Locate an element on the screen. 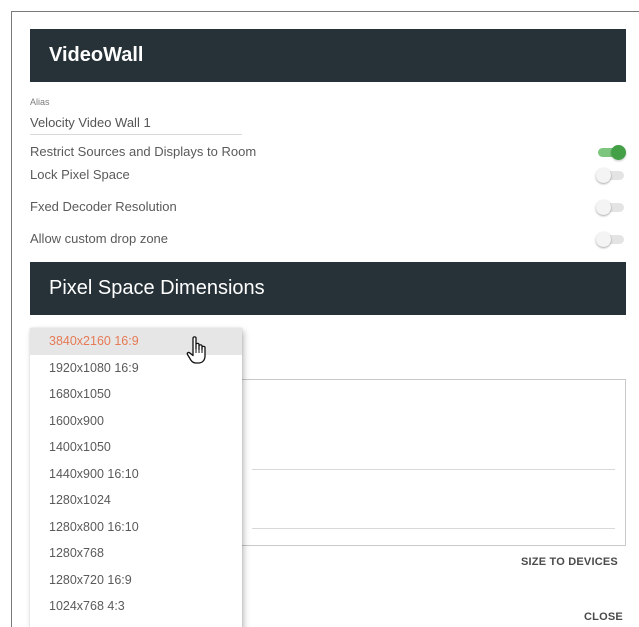 This screenshot has width=639, height=627. custom-drop-zone-toggle is located at coordinates (611, 239).